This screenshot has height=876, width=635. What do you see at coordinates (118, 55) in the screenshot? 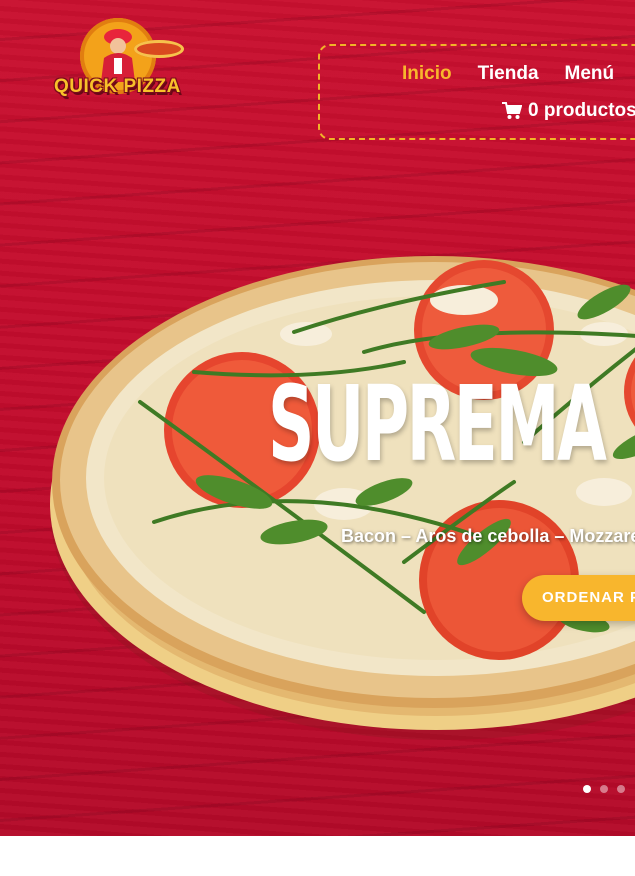
I see `chef-icon` at bounding box center [118, 55].